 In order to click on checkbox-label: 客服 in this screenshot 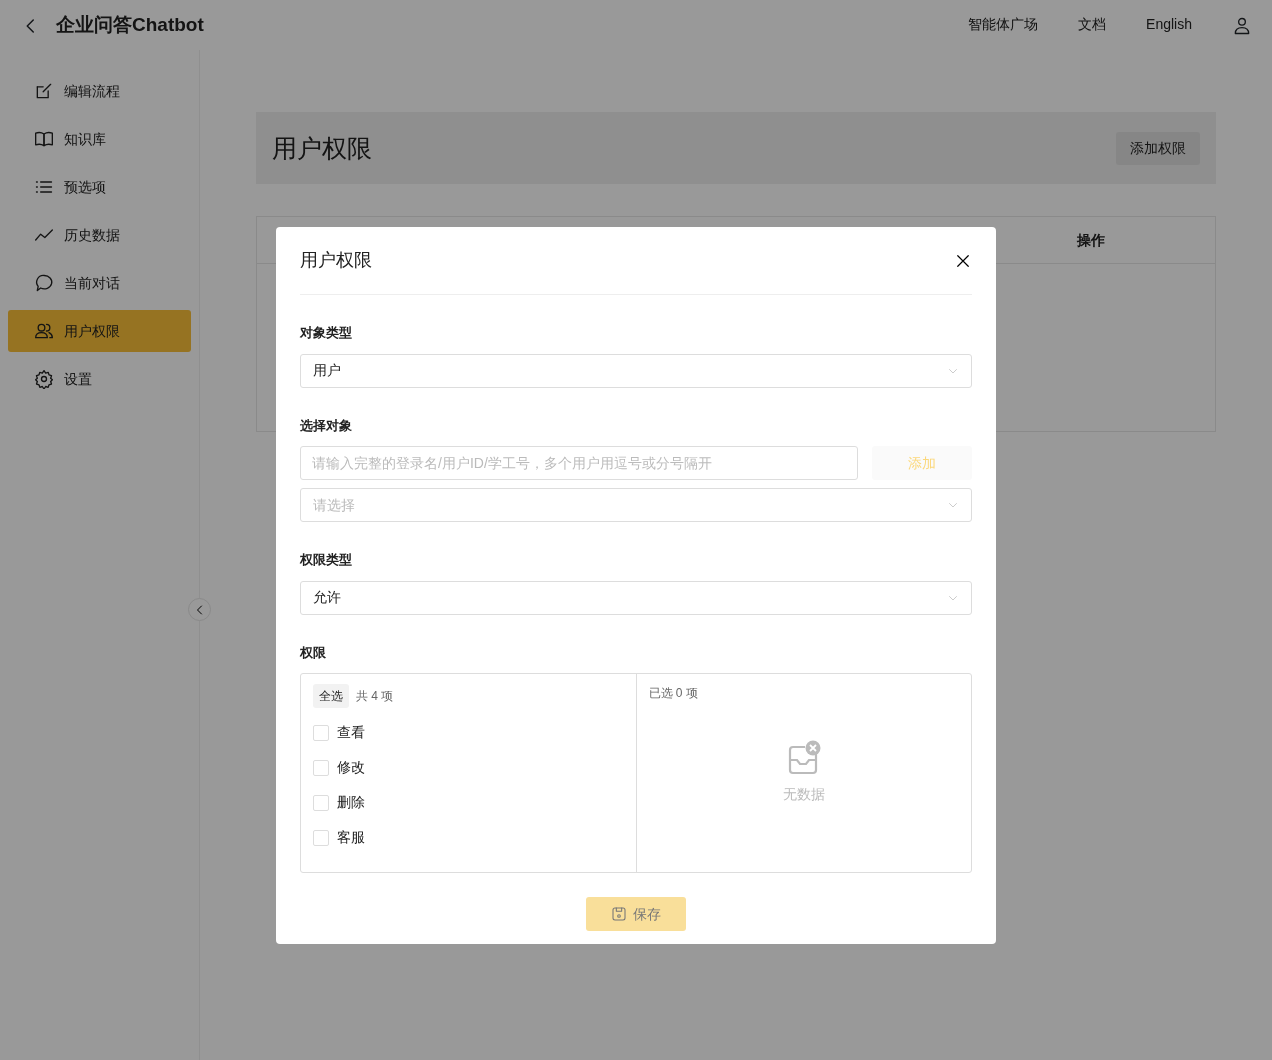, I will do `click(351, 837)`.